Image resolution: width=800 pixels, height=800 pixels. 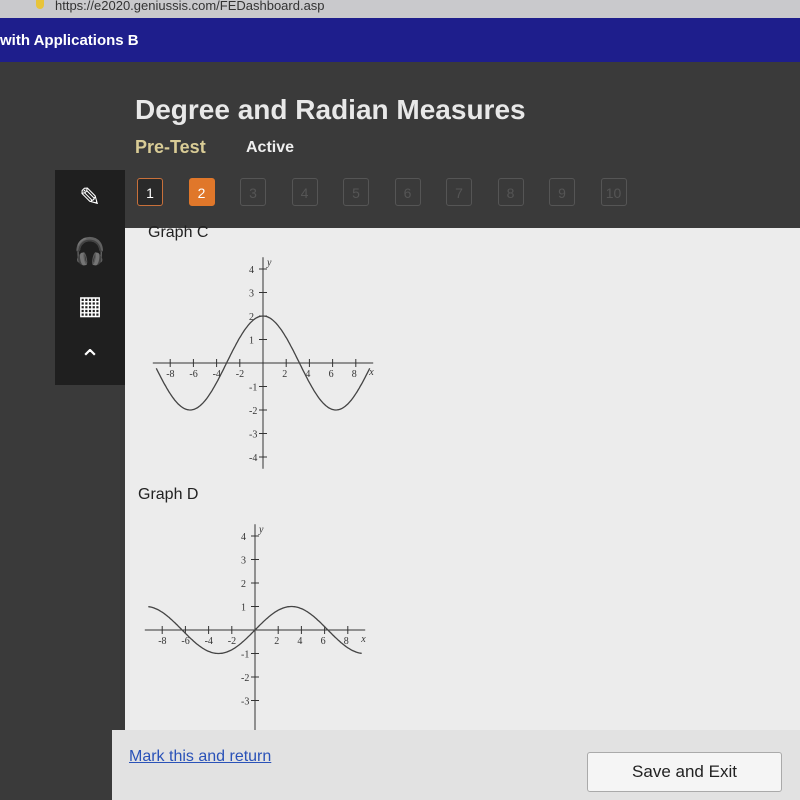 What do you see at coordinates (90, 305) in the screenshot?
I see `calculator-icon: ▦` at bounding box center [90, 305].